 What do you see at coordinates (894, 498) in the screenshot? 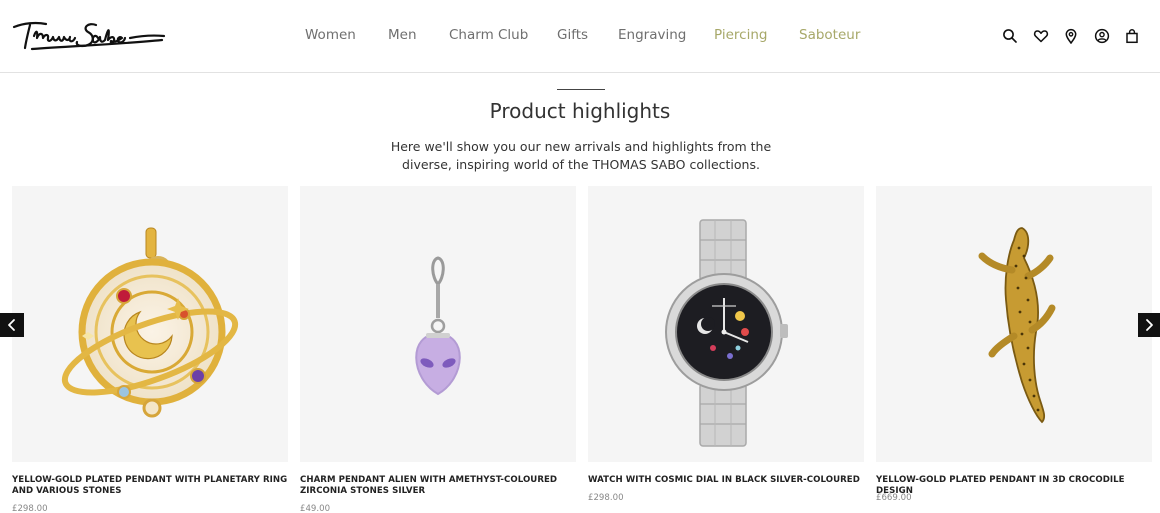
I see `product-price: £669.00` at bounding box center [894, 498].